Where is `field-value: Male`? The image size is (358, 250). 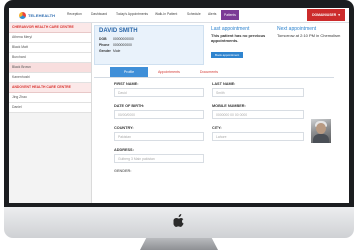
field-value: Male is located at coordinates (117, 51).